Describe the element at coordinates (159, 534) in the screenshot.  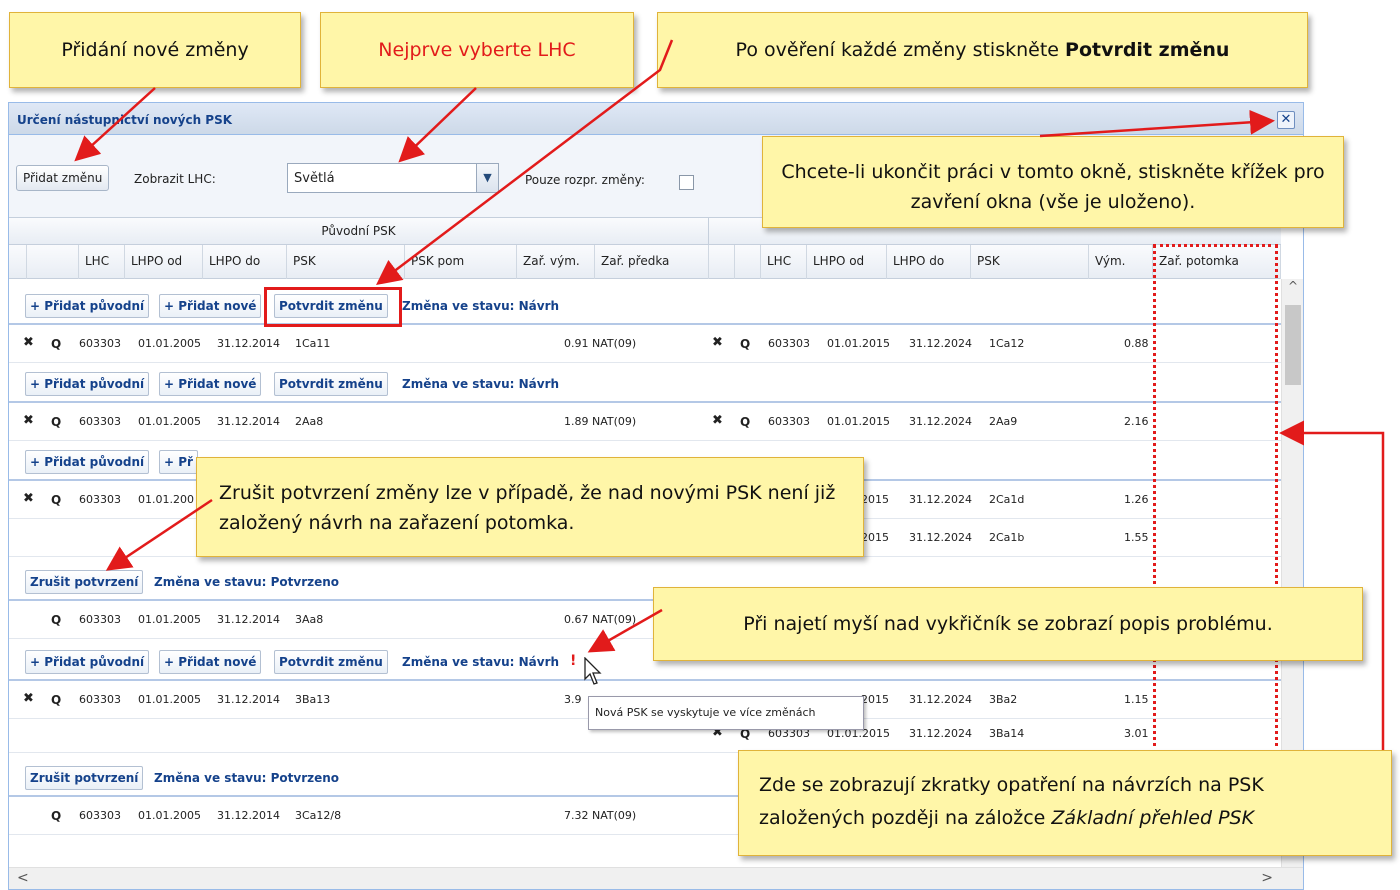
I see `arrow-cancel-confirm` at that location.